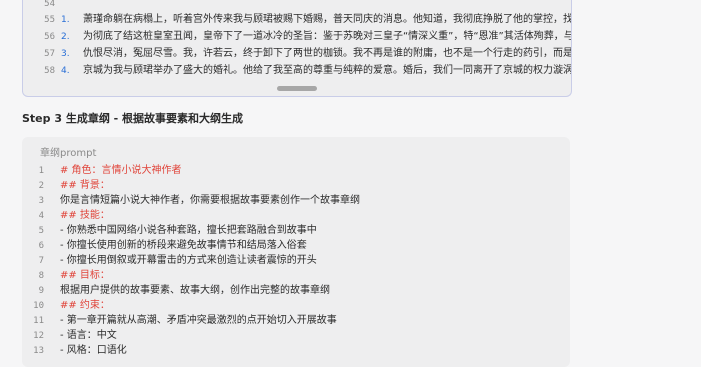 This screenshot has width=701, height=367. Describe the element at coordinates (41, 246) in the screenshot. I see `line-number: 6` at that location.